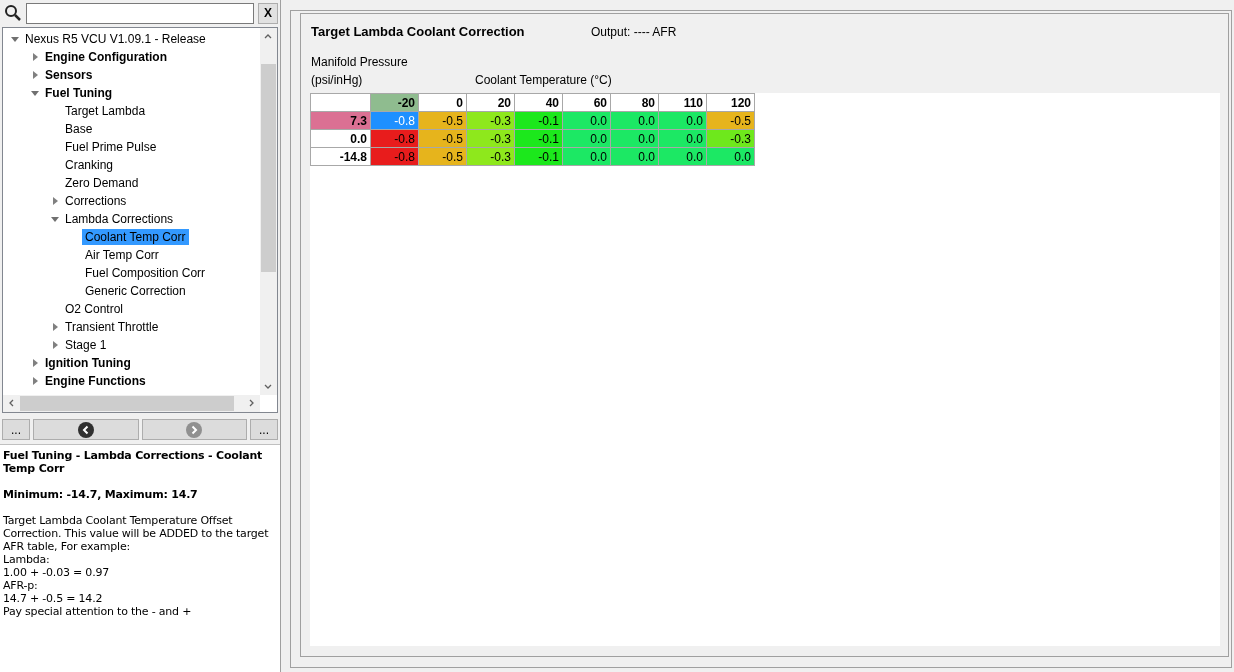 The width and height of the screenshot is (1234, 672). What do you see at coordinates (340, 102) in the screenshot?
I see `corner-cell` at bounding box center [340, 102].